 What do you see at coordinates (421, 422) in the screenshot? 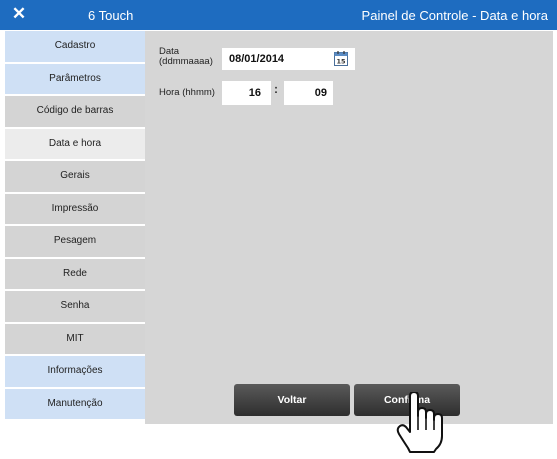
I see `hand-pointer-icon` at bounding box center [421, 422].